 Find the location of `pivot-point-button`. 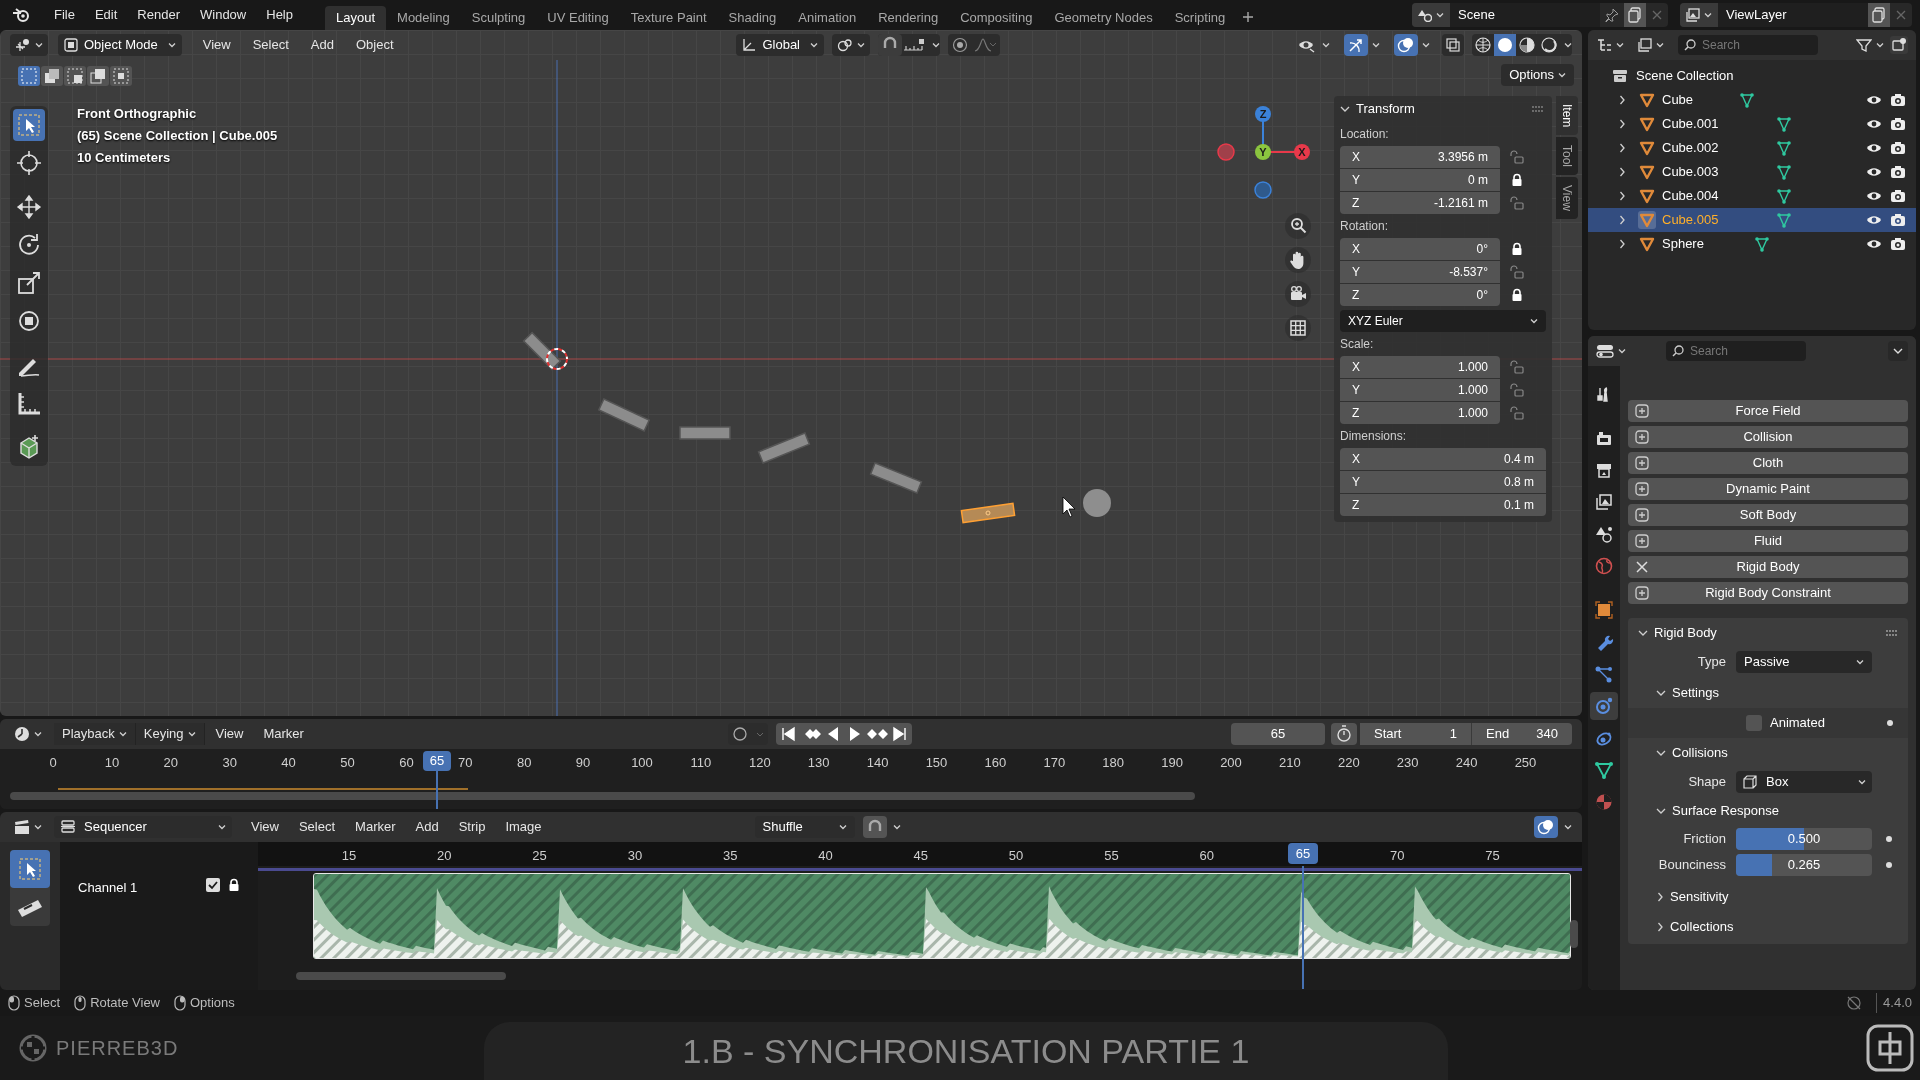

pivot-point-button is located at coordinates (851, 45).